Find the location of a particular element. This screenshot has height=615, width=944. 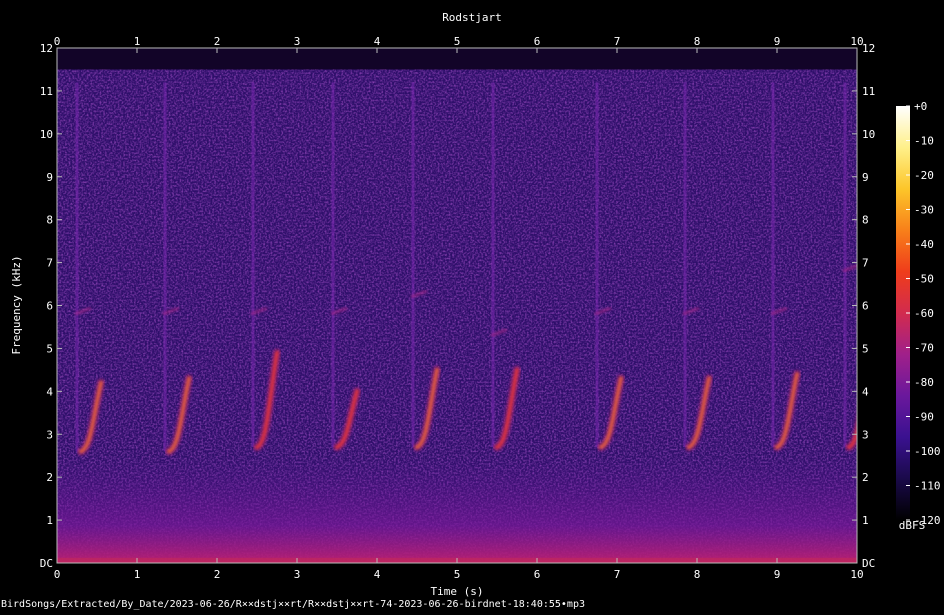

colorbar-tick-label: -90 is located at coordinates (924, 417).